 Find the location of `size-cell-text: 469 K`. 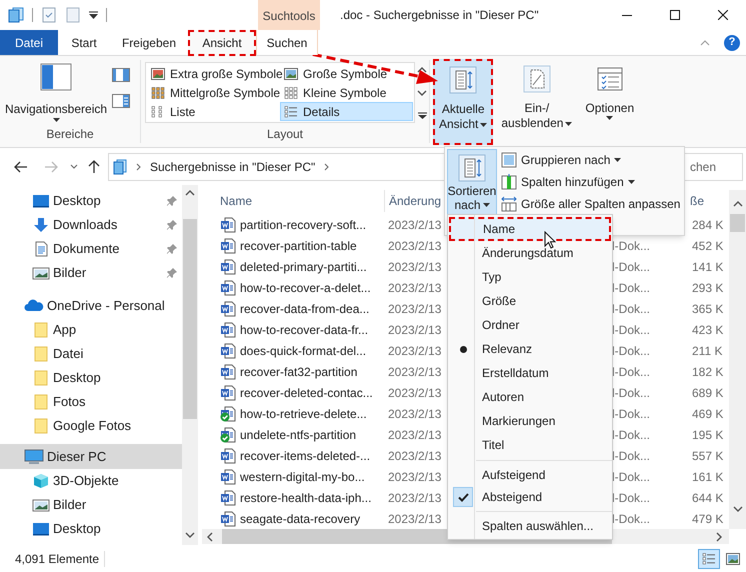

size-cell-text: 469 K is located at coordinates (708, 414).